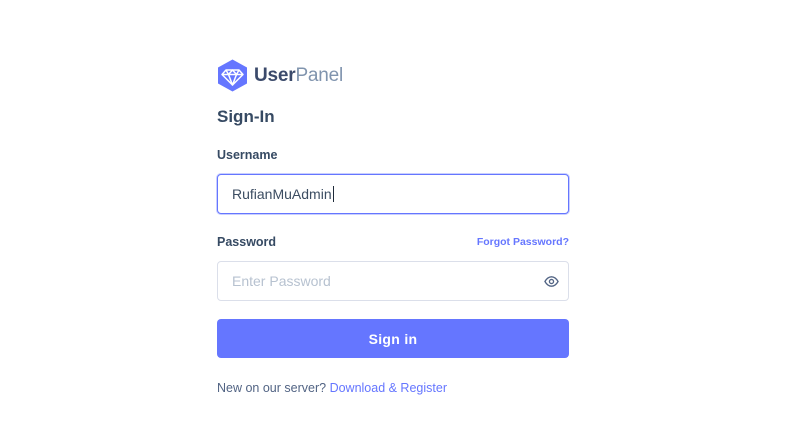 The image size is (786, 433). I want to click on password-input, so click(393, 281).